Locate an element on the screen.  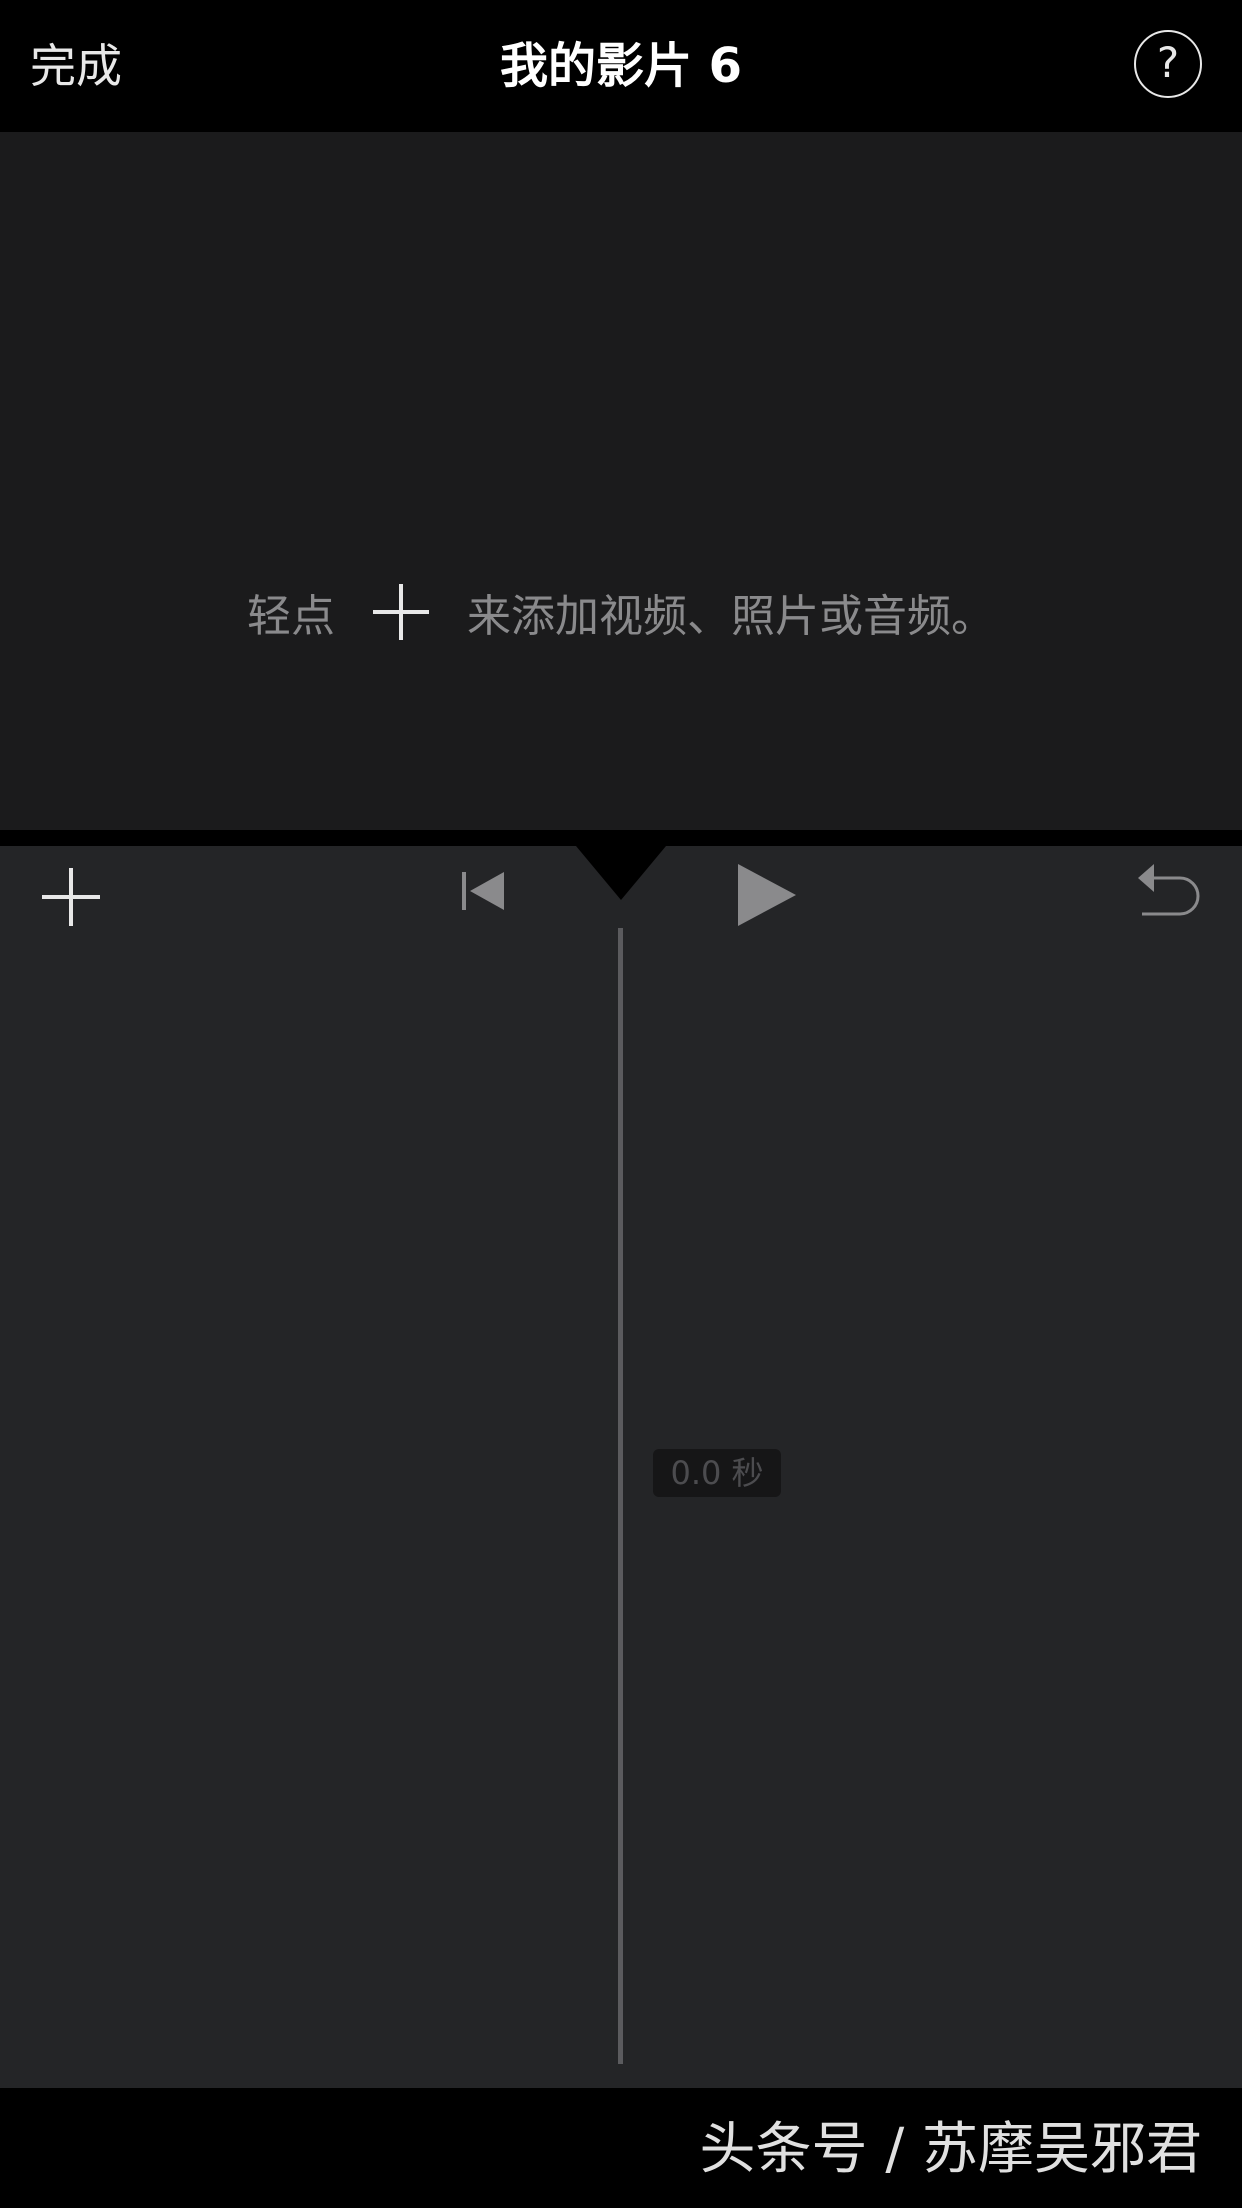
skip-to-start-button is located at coordinates (483, 891).